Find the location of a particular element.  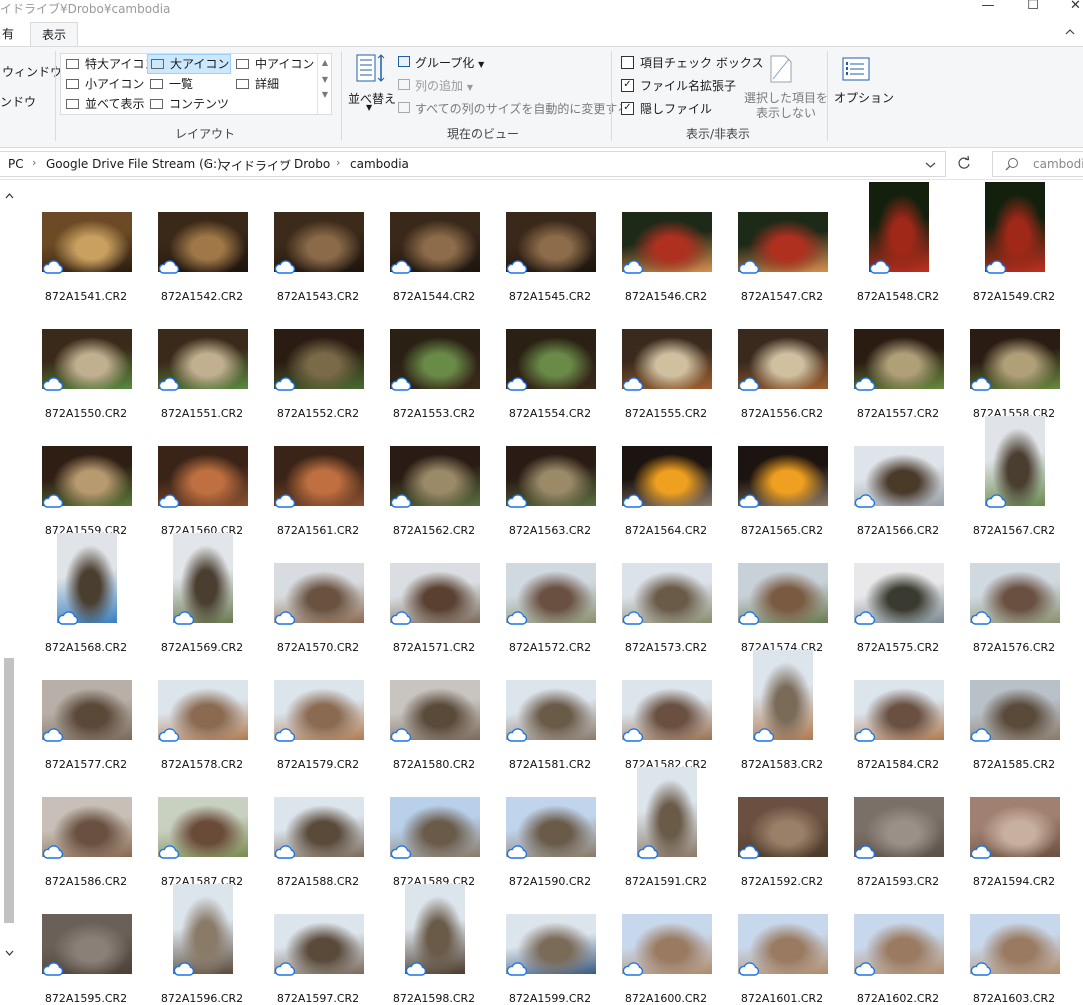

file-item: 872A1583.CR2 is located at coordinates (782, 710).